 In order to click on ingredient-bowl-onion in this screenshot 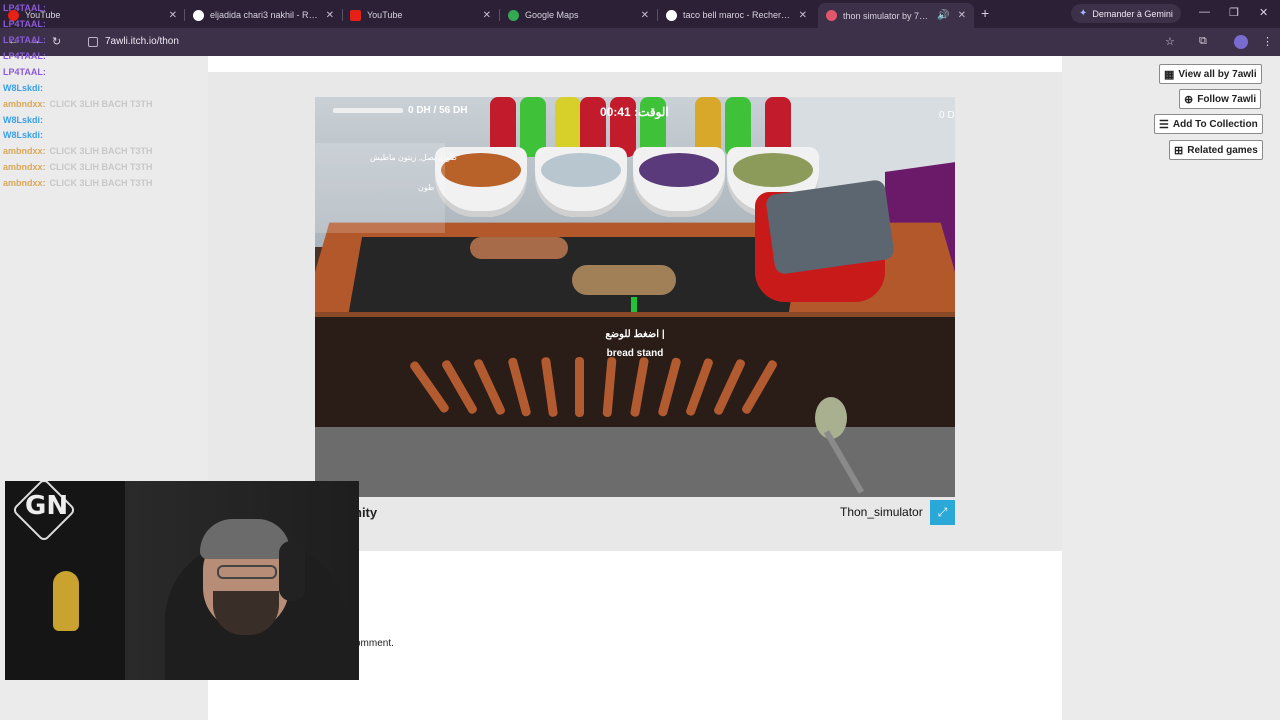, I will do `click(581, 182)`.